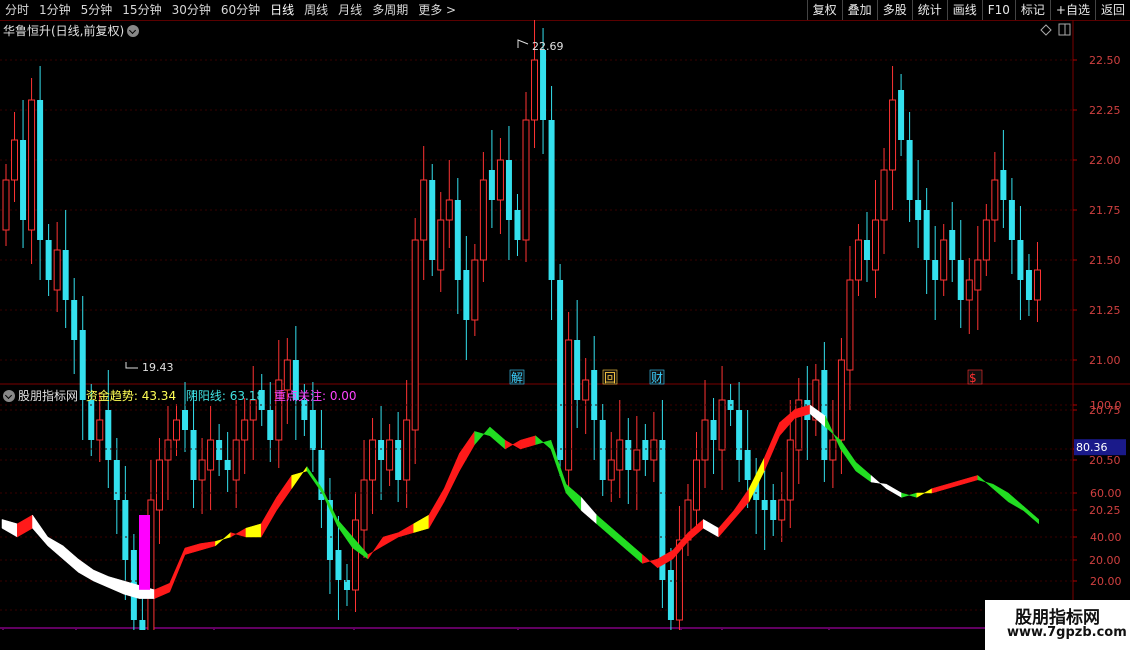 This screenshot has width=1130, height=650. I want to click on price-axis-label: 21.50, so click(1105, 260).